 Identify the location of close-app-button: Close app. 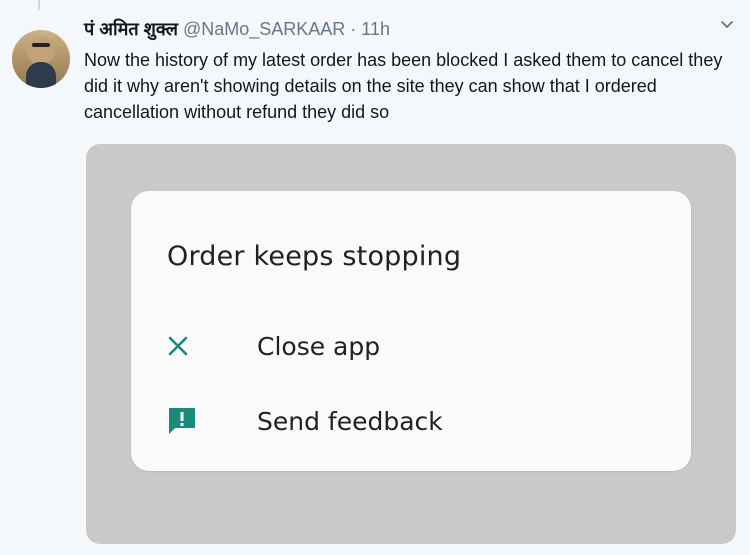
(411, 346).